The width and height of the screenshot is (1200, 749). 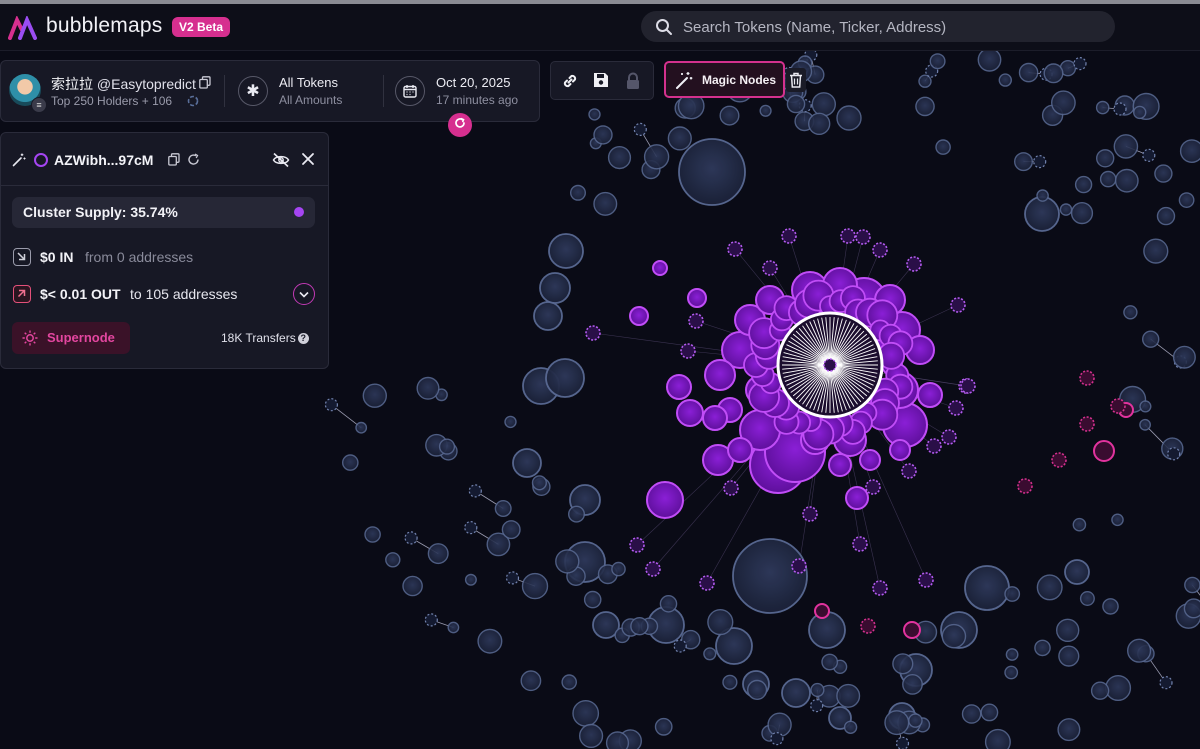 What do you see at coordinates (265, 338) in the screenshot?
I see `transfers-count: 18K Transfers?` at bounding box center [265, 338].